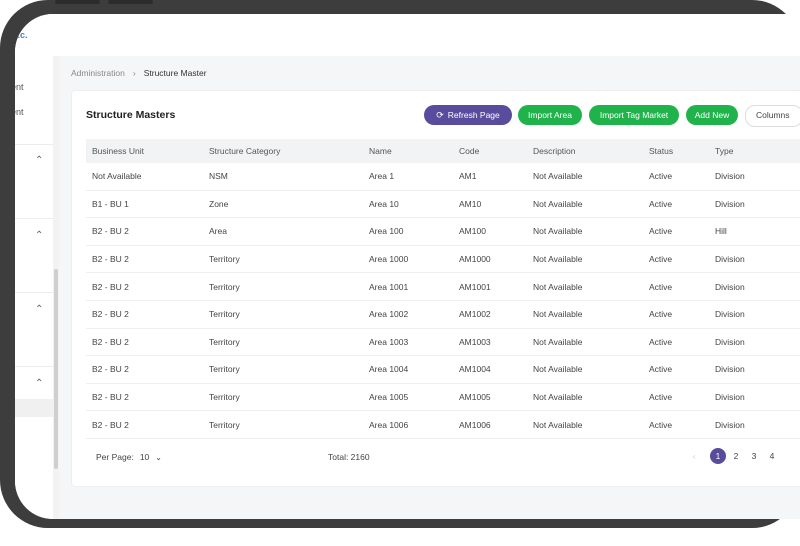 This screenshot has height=546, width=800. What do you see at coordinates (772, 116) in the screenshot?
I see `columns-button: Columns` at bounding box center [772, 116].